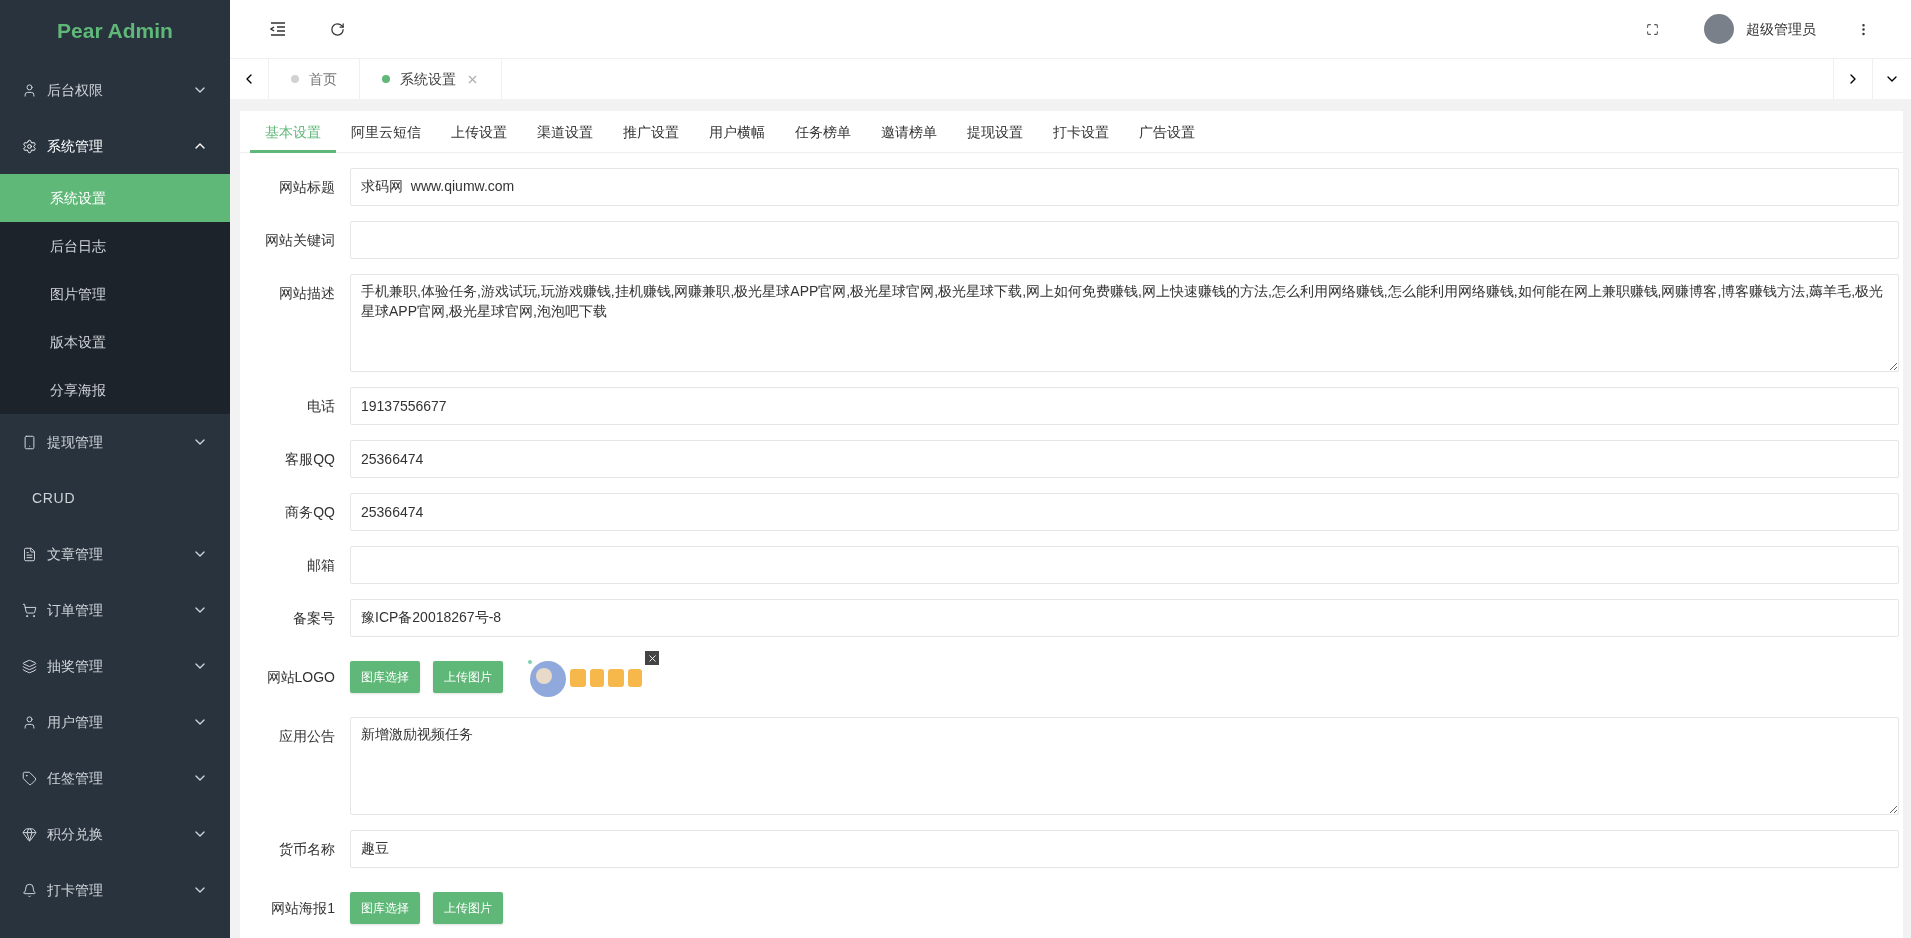 The height and width of the screenshot is (938, 1911). Describe the element at coordinates (1124, 766) in the screenshot. I see `text-area: 新增激励视频任务` at that location.